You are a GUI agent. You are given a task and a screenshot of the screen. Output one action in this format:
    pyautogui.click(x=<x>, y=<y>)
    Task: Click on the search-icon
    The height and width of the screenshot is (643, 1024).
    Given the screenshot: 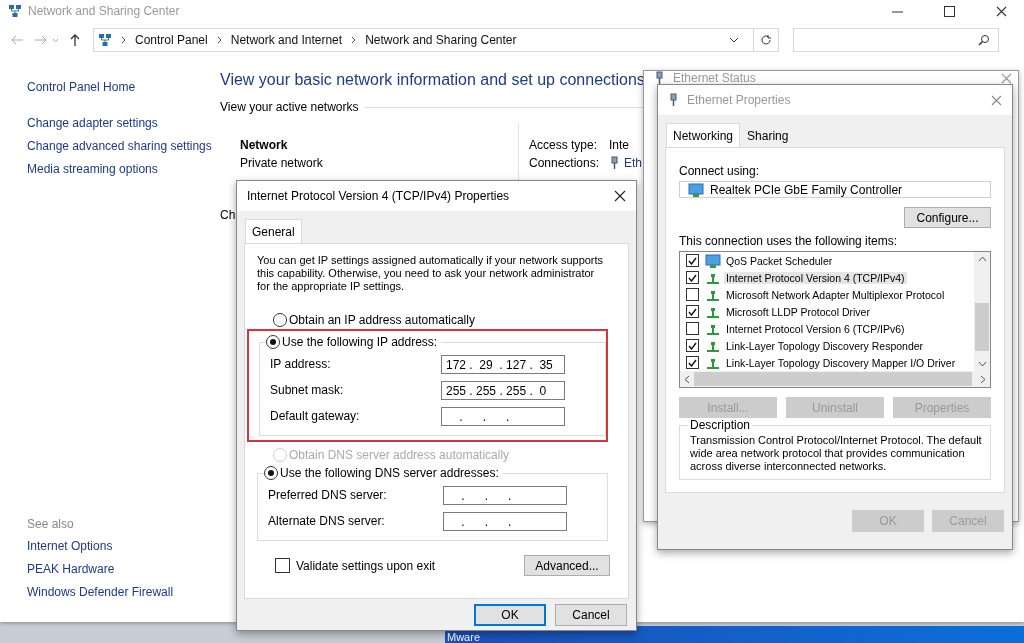 What is the action you would take?
    pyautogui.click(x=984, y=40)
    